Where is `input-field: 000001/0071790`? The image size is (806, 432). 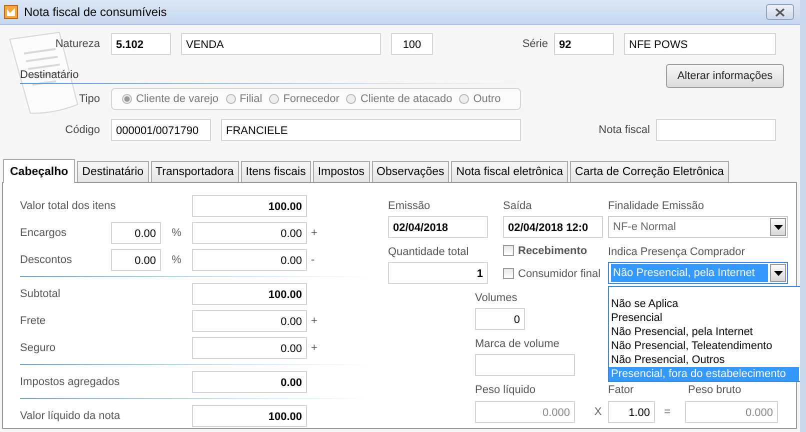
input-field: 000001/0071790 is located at coordinates (161, 130).